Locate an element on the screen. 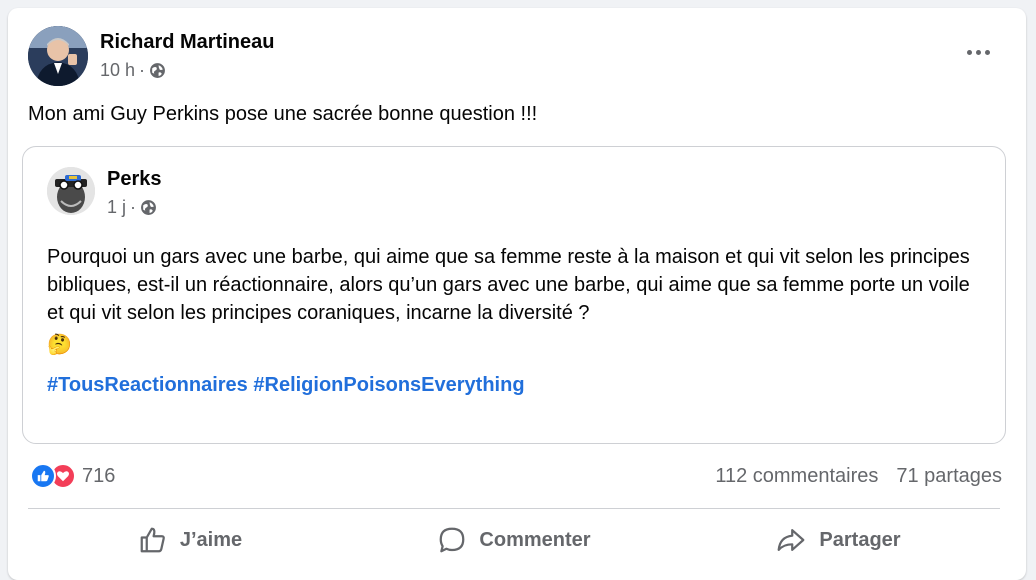  shared-subline: 1 j · is located at coordinates (134, 207).